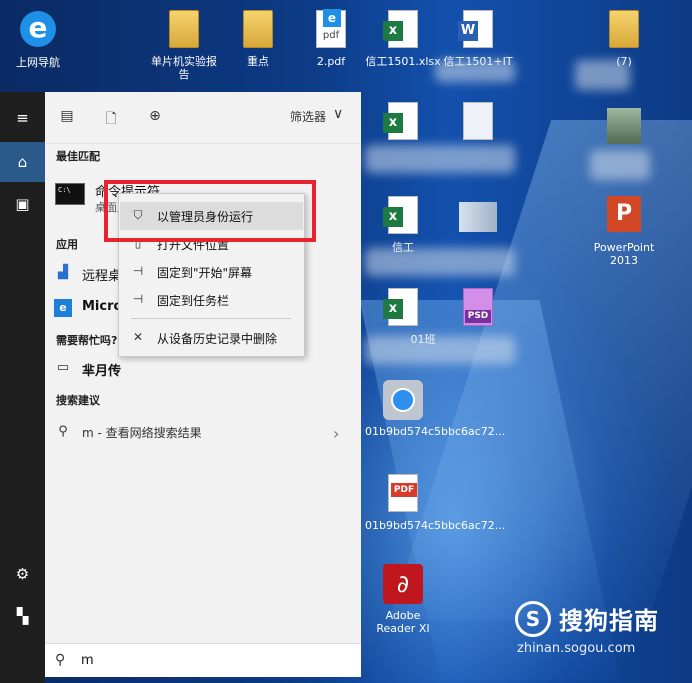 The image size is (692, 683). Describe the element at coordinates (63, 308) in the screenshot. I see `edge-icon: e` at that location.